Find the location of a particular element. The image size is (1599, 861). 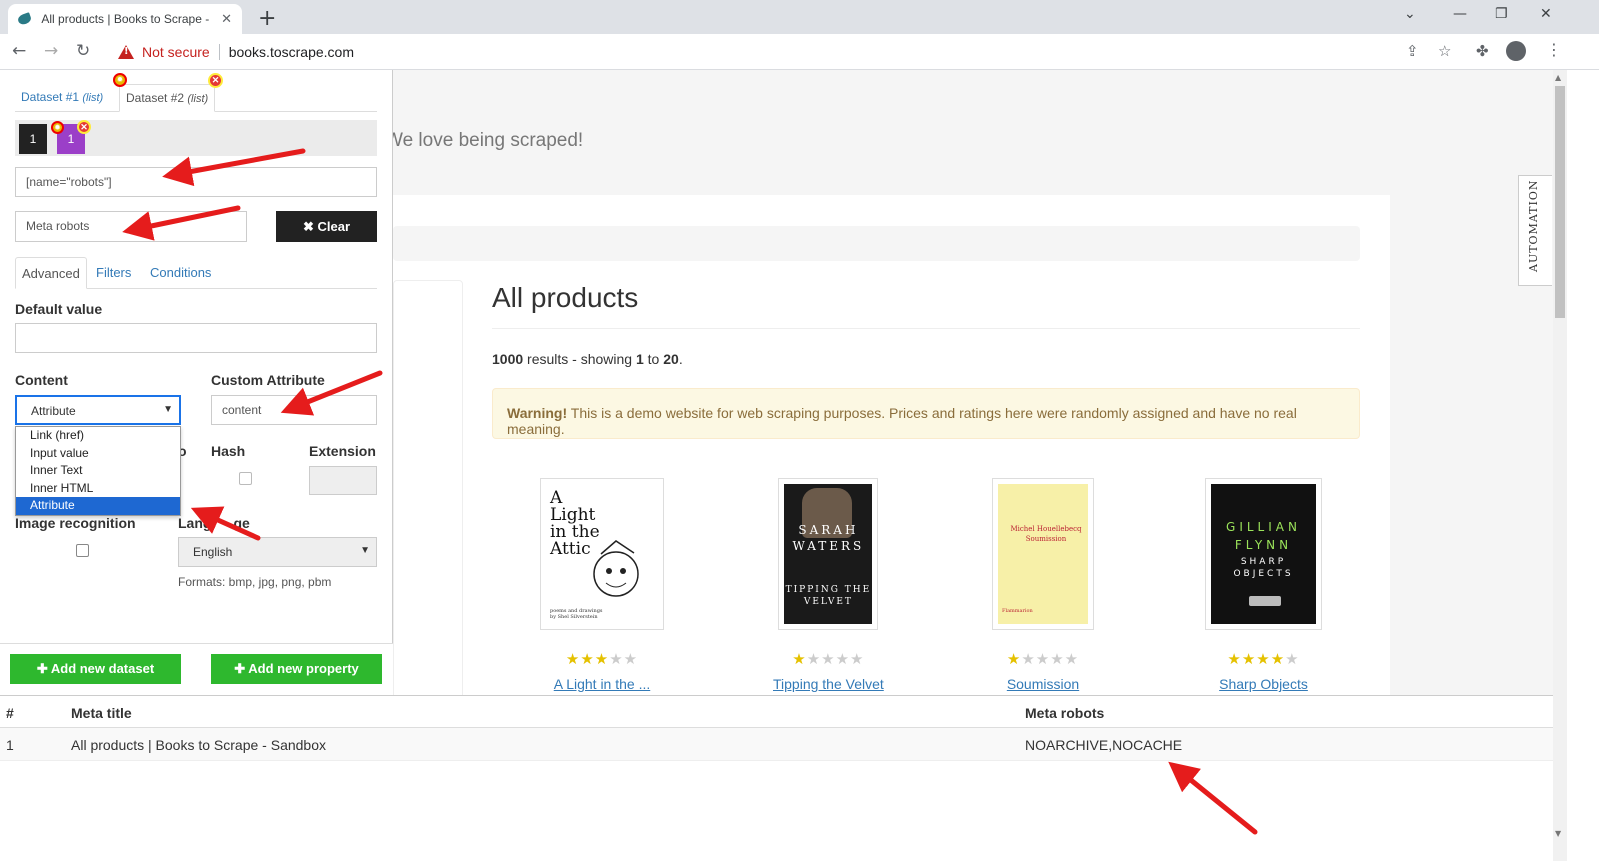

title-divider is located at coordinates (926, 328).